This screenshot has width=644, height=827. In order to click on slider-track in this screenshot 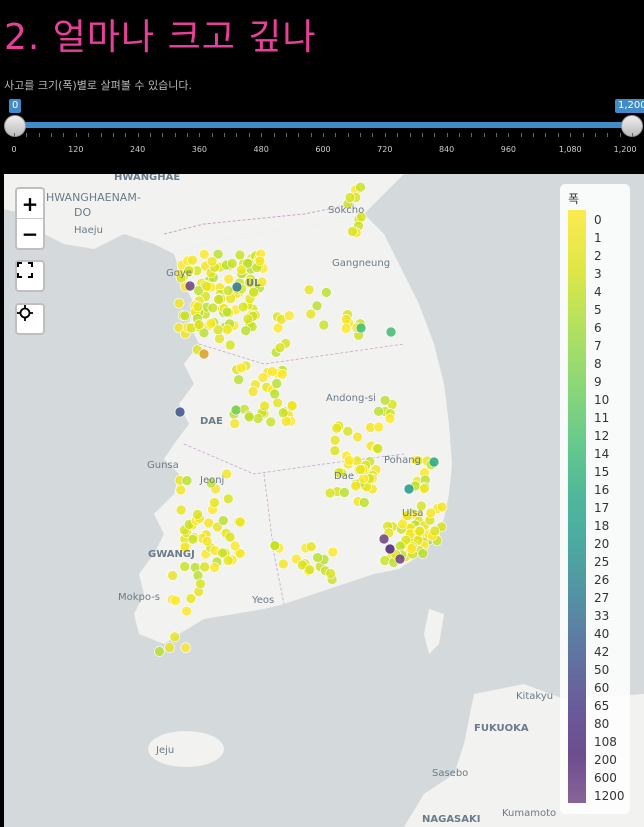, I will do `click(323, 125)`.